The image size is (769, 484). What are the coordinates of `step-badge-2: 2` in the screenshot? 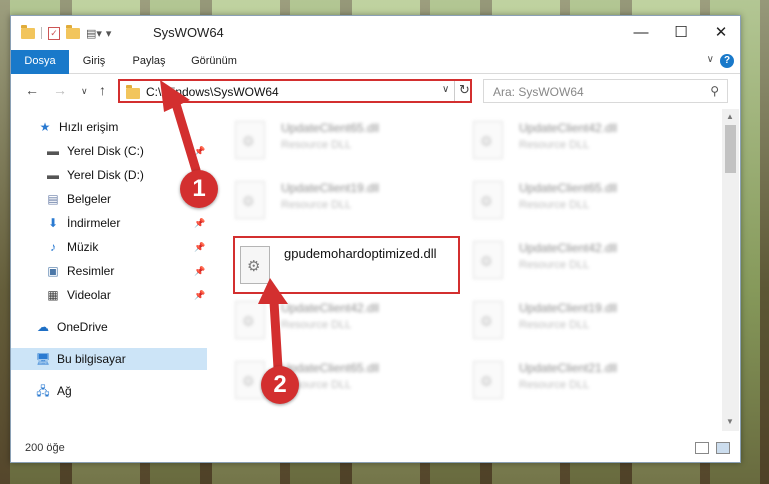 It's located at (280, 385).